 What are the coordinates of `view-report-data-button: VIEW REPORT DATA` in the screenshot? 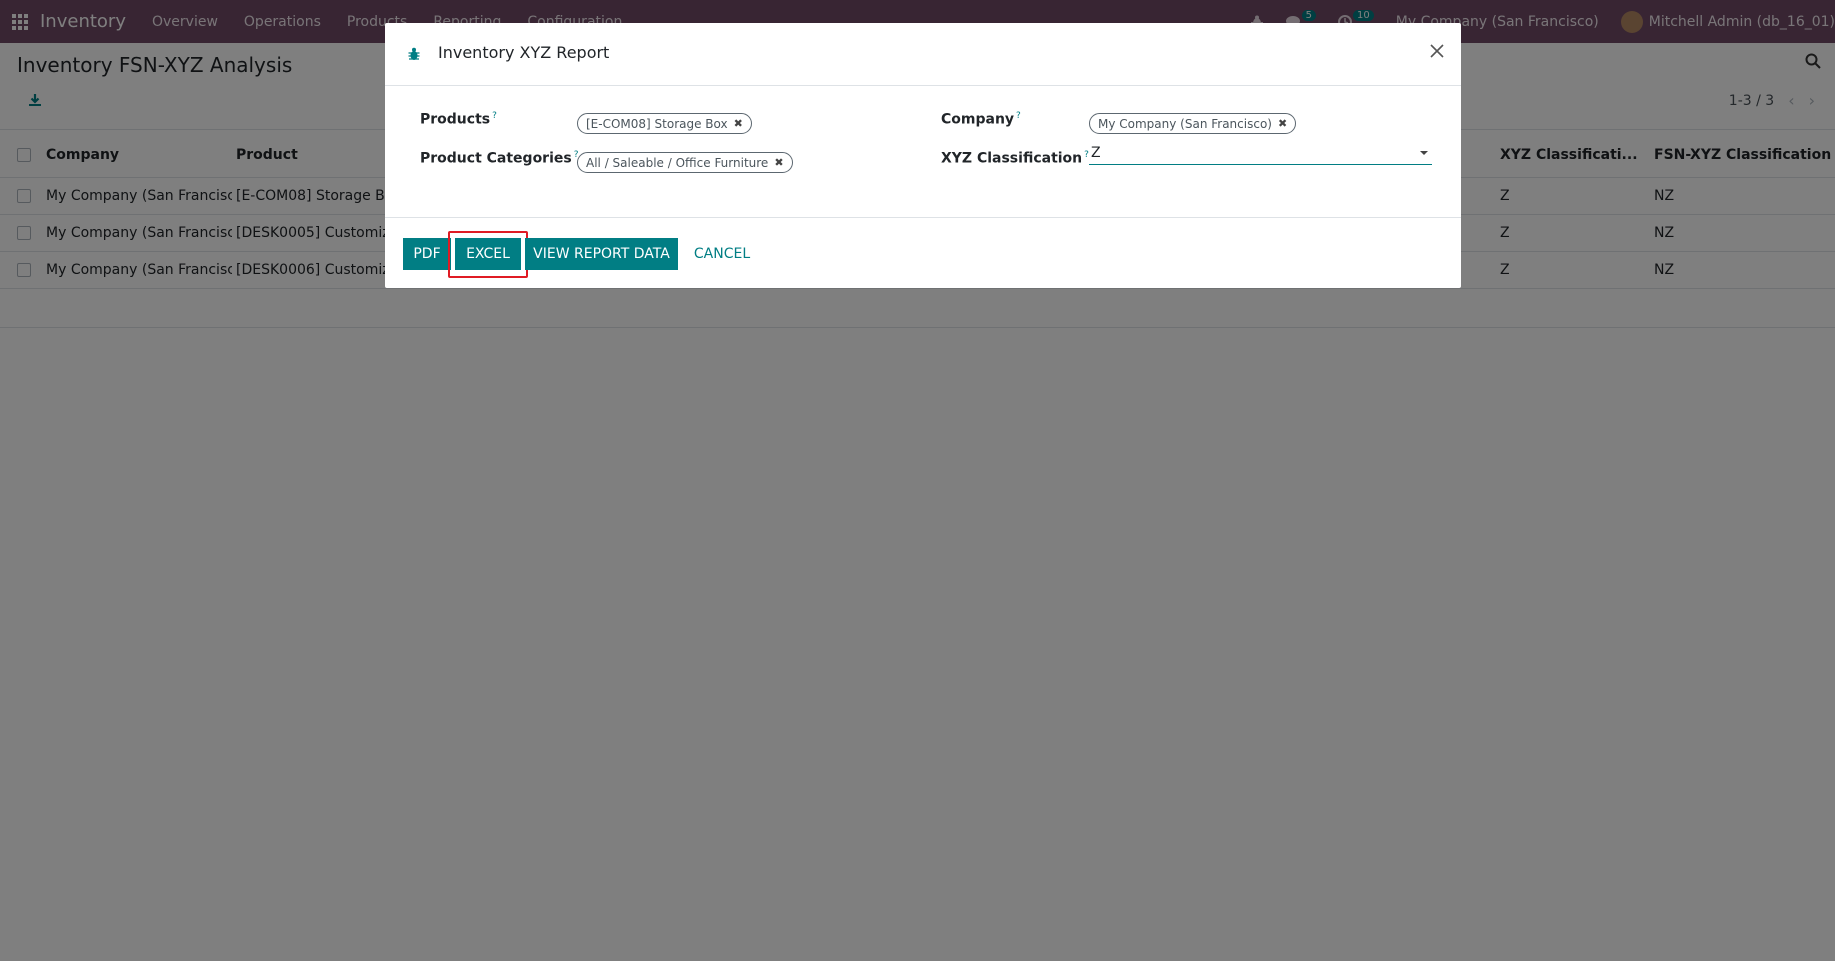 It's located at (601, 254).